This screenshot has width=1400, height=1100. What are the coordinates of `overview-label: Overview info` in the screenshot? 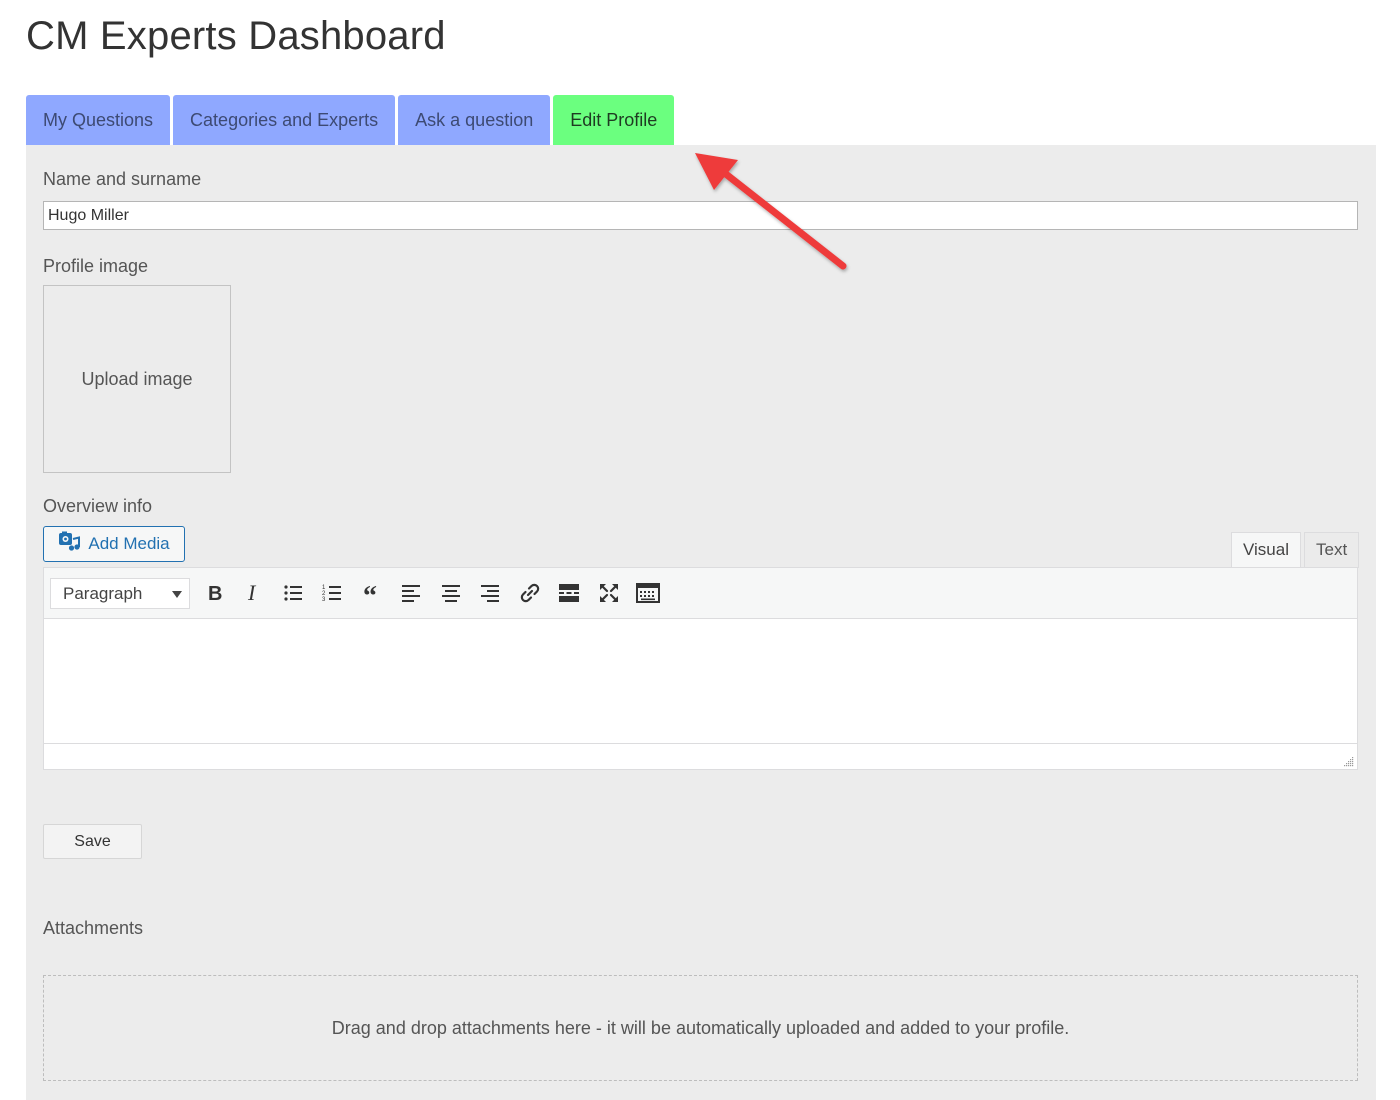 It's located at (98, 506).